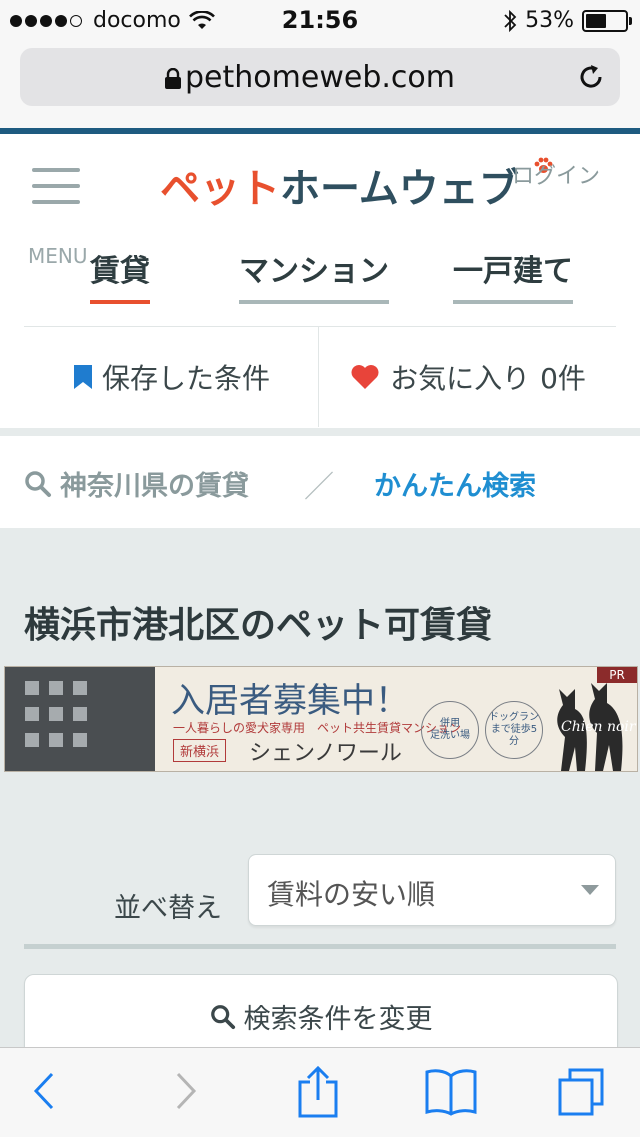  I want to click on url-text: pethomeweb.com, so click(320, 77).